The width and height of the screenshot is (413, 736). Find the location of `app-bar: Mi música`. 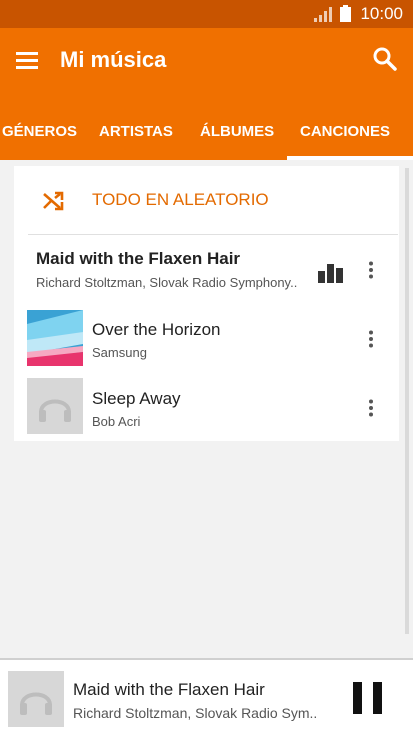

app-bar: Mi música is located at coordinates (206, 61).